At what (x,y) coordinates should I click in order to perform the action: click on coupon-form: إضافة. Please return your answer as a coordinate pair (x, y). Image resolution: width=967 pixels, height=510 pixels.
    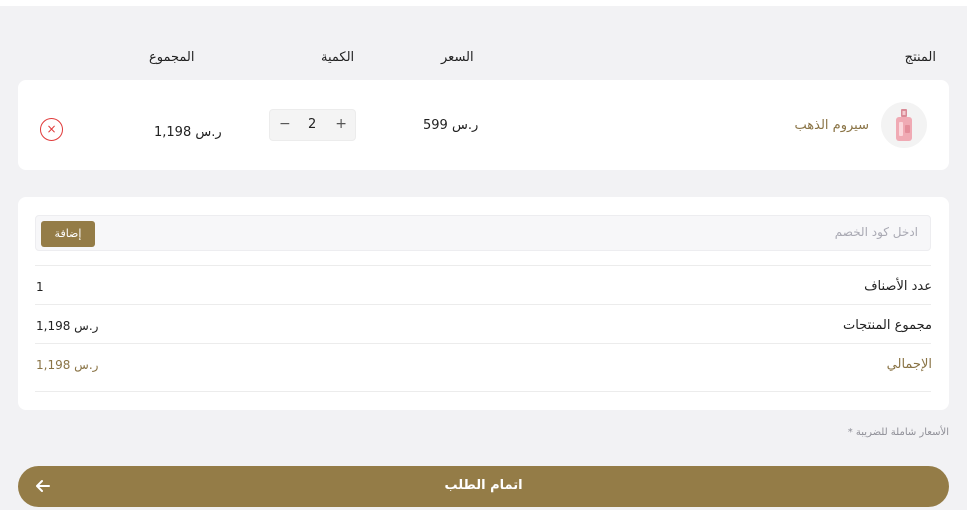
    Looking at the image, I should click on (483, 233).